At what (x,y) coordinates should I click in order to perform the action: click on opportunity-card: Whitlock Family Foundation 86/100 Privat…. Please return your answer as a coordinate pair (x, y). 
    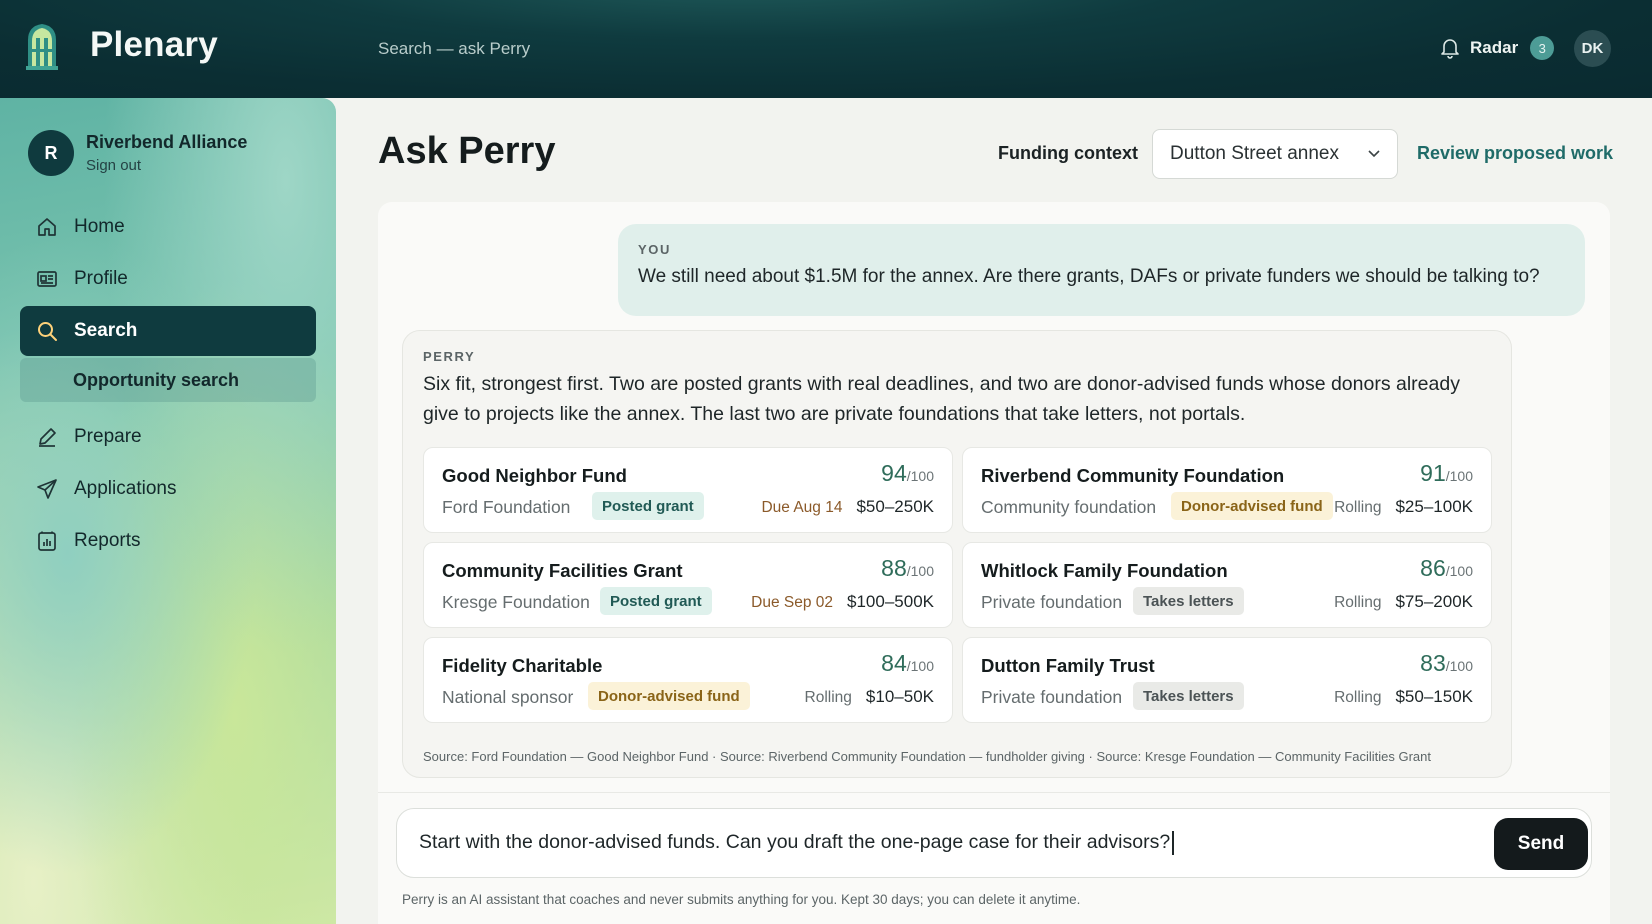
    Looking at the image, I should click on (1227, 585).